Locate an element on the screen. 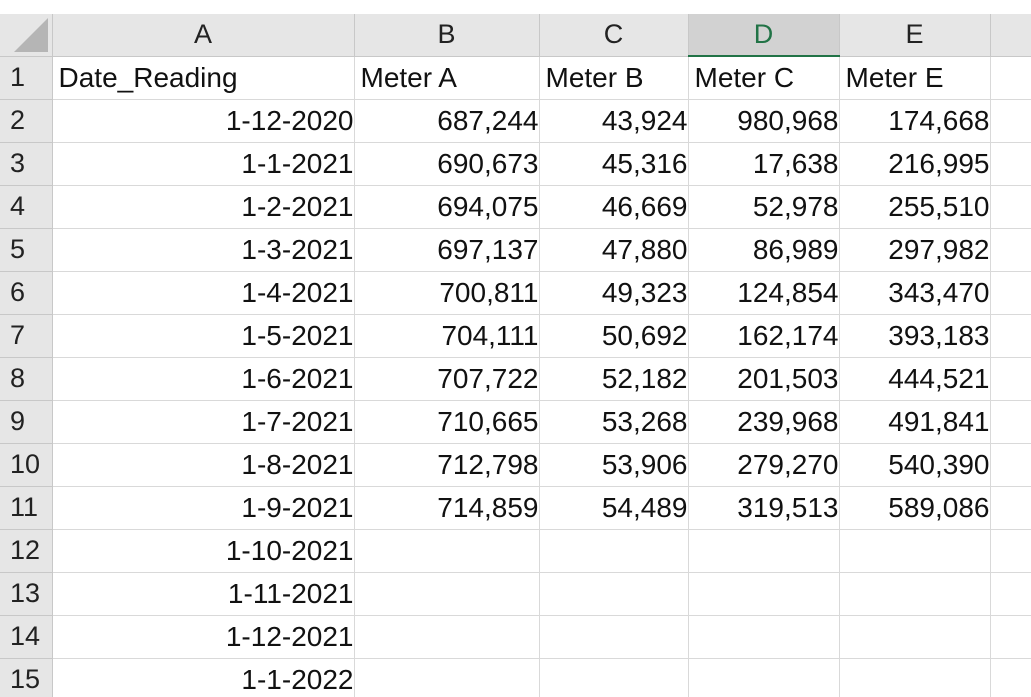  cell-d10: 279,270 is located at coordinates (764, 465).